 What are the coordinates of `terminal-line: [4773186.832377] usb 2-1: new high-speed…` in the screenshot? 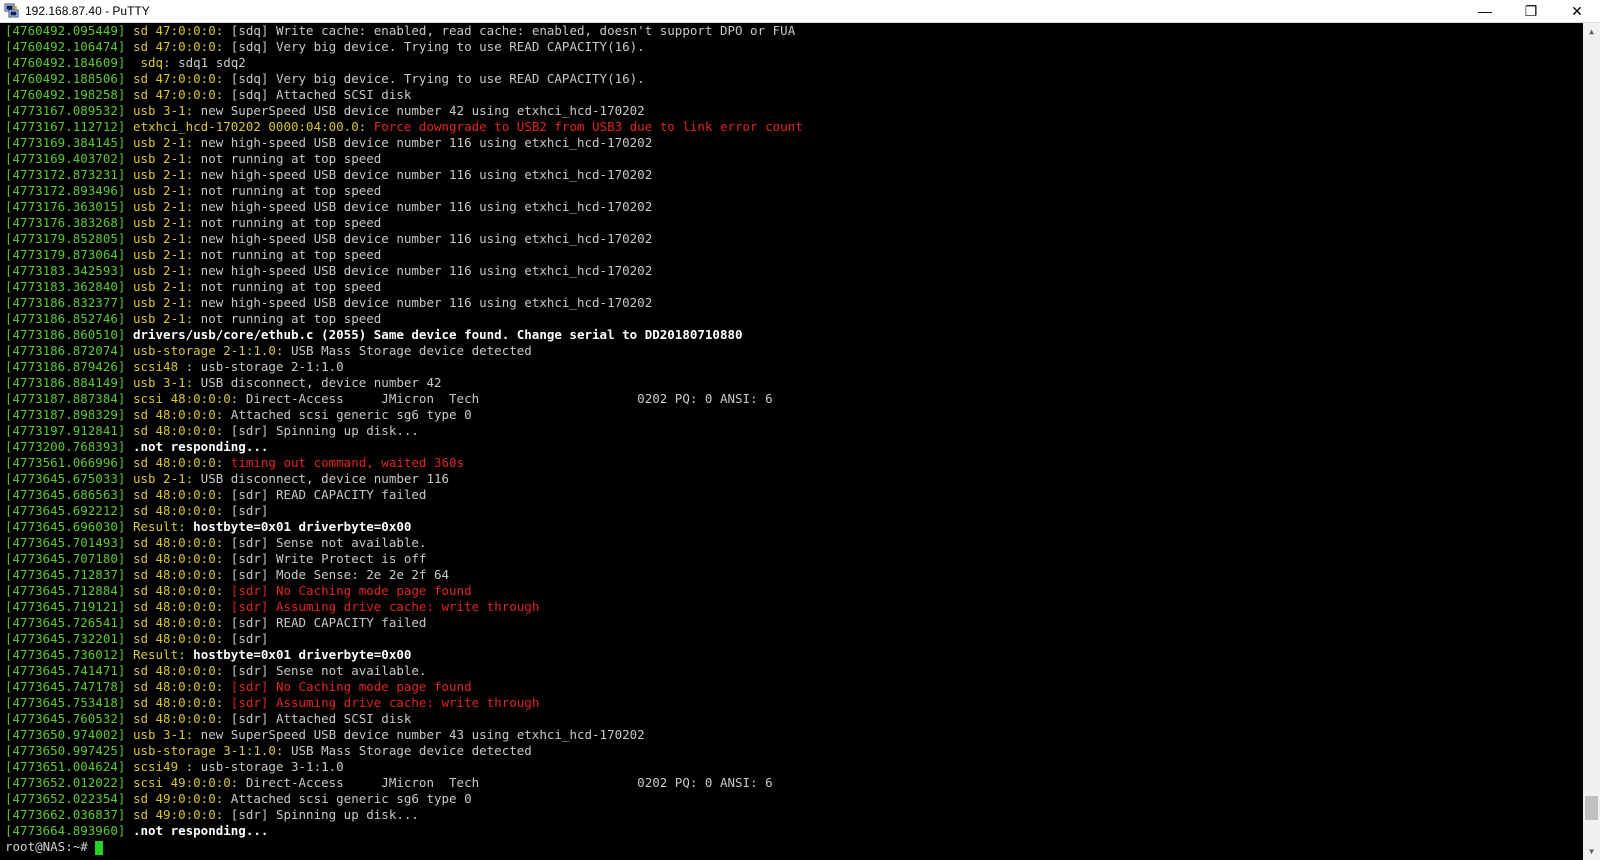 It's located at (791, 303).